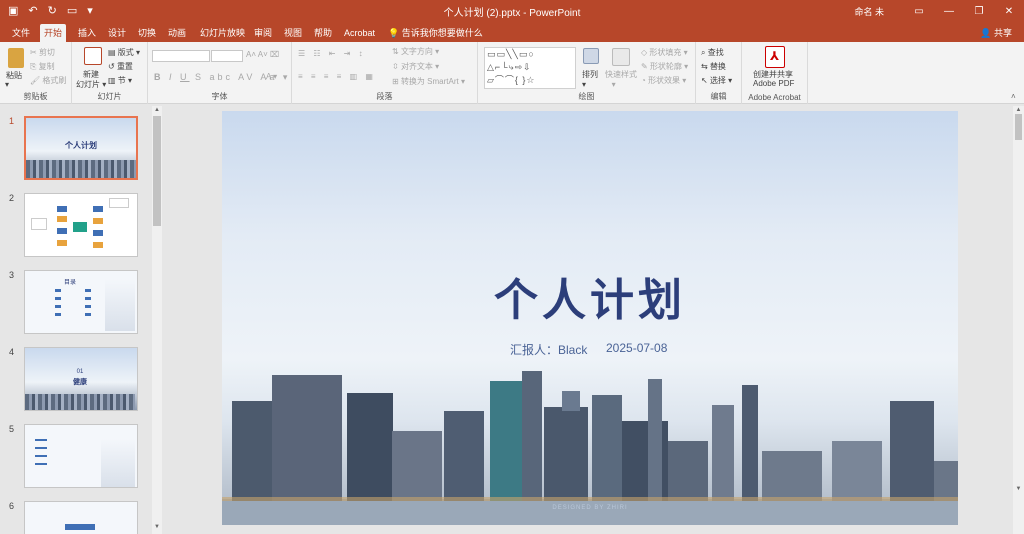  What do you see at coordinates (262, 54) in the screenshot?
I see `font-grow-shrink: A˄ A˅ ⌧` at bounding box center [262, 54].